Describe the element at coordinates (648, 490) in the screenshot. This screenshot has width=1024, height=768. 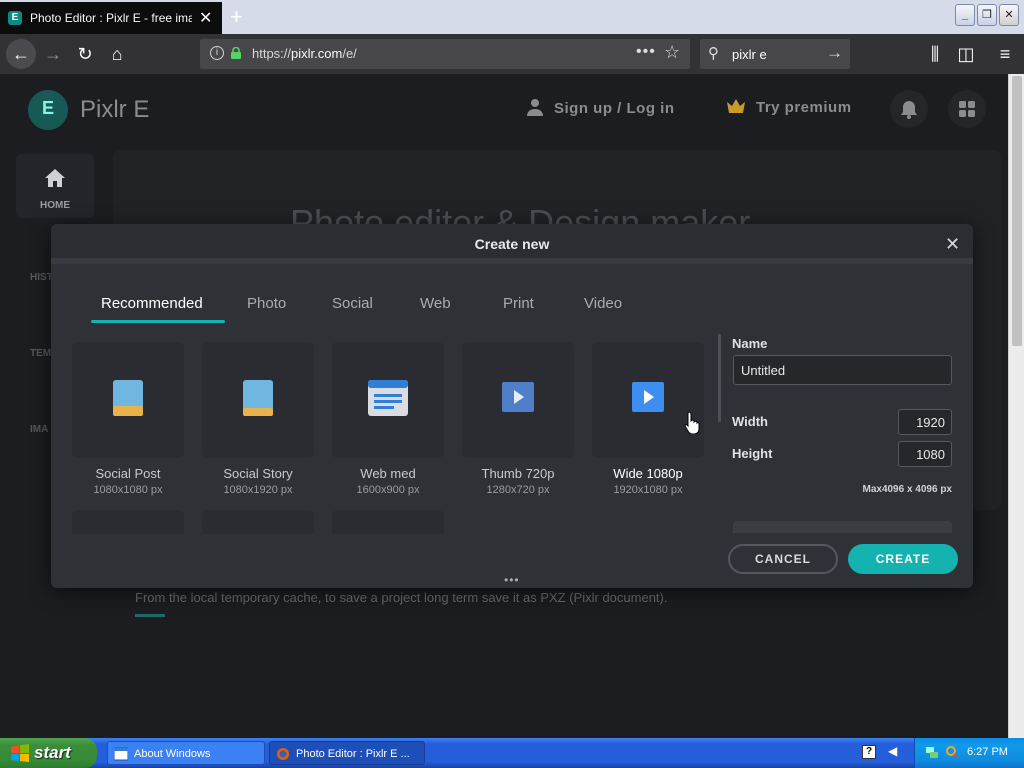
I see `template-size: 1920x1080 px` at that location.